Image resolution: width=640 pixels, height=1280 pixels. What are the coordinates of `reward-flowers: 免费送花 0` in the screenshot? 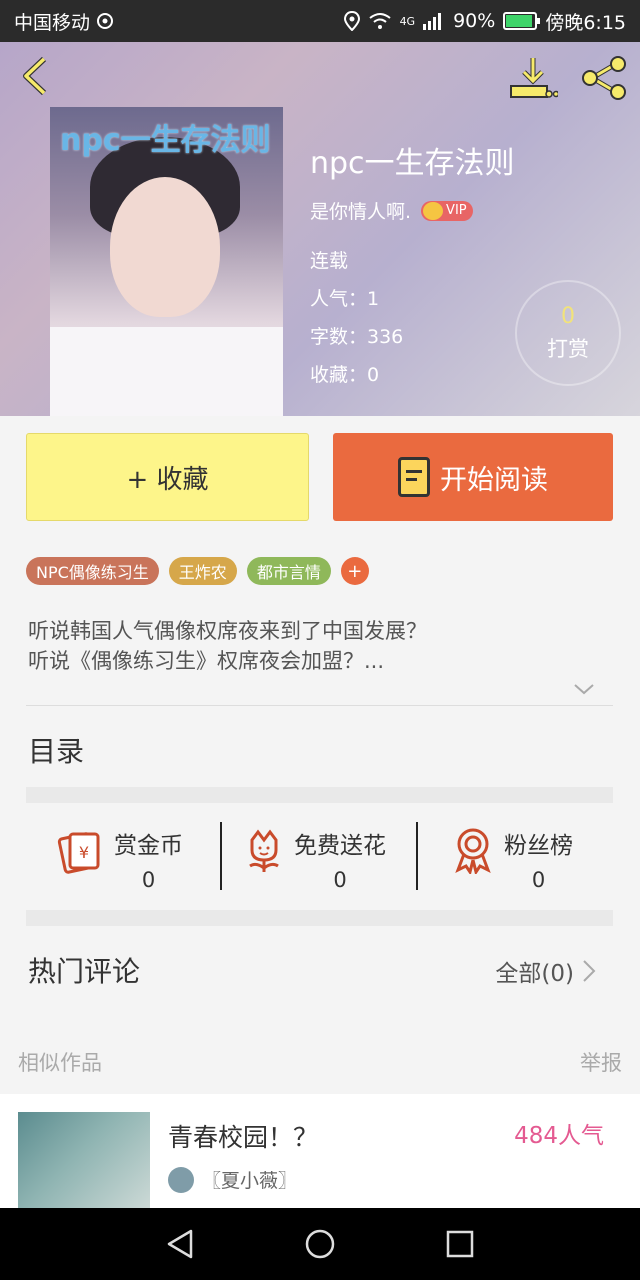 It's located at (315, 859).